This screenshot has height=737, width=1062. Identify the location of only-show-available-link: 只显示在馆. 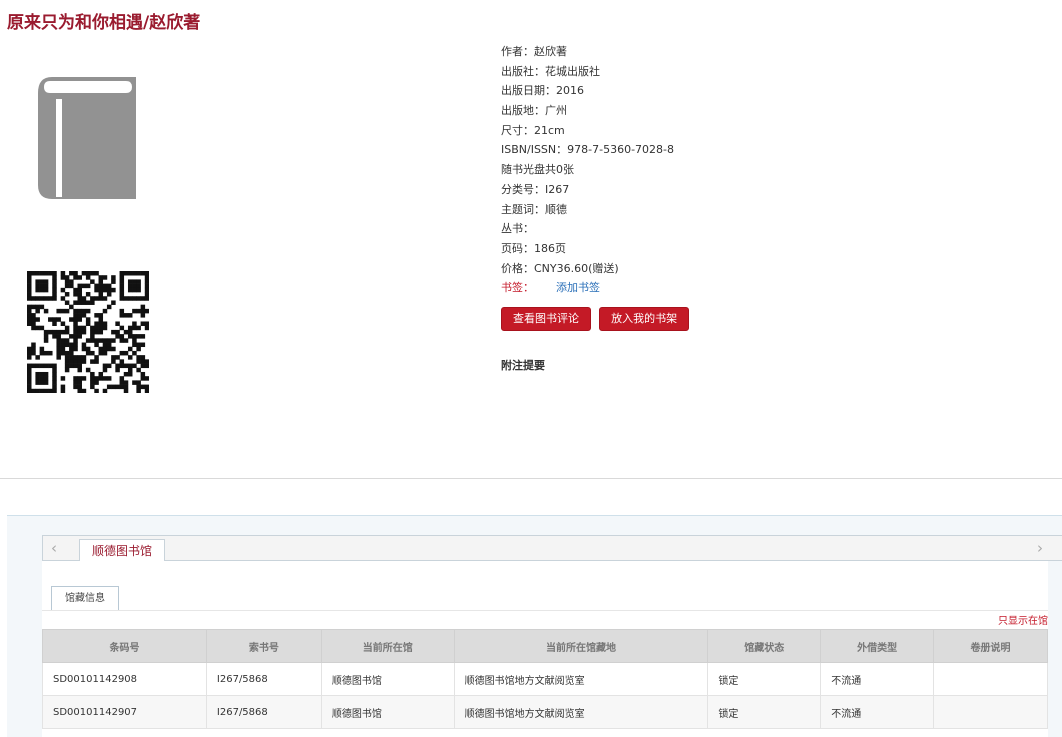
(1023, 619).